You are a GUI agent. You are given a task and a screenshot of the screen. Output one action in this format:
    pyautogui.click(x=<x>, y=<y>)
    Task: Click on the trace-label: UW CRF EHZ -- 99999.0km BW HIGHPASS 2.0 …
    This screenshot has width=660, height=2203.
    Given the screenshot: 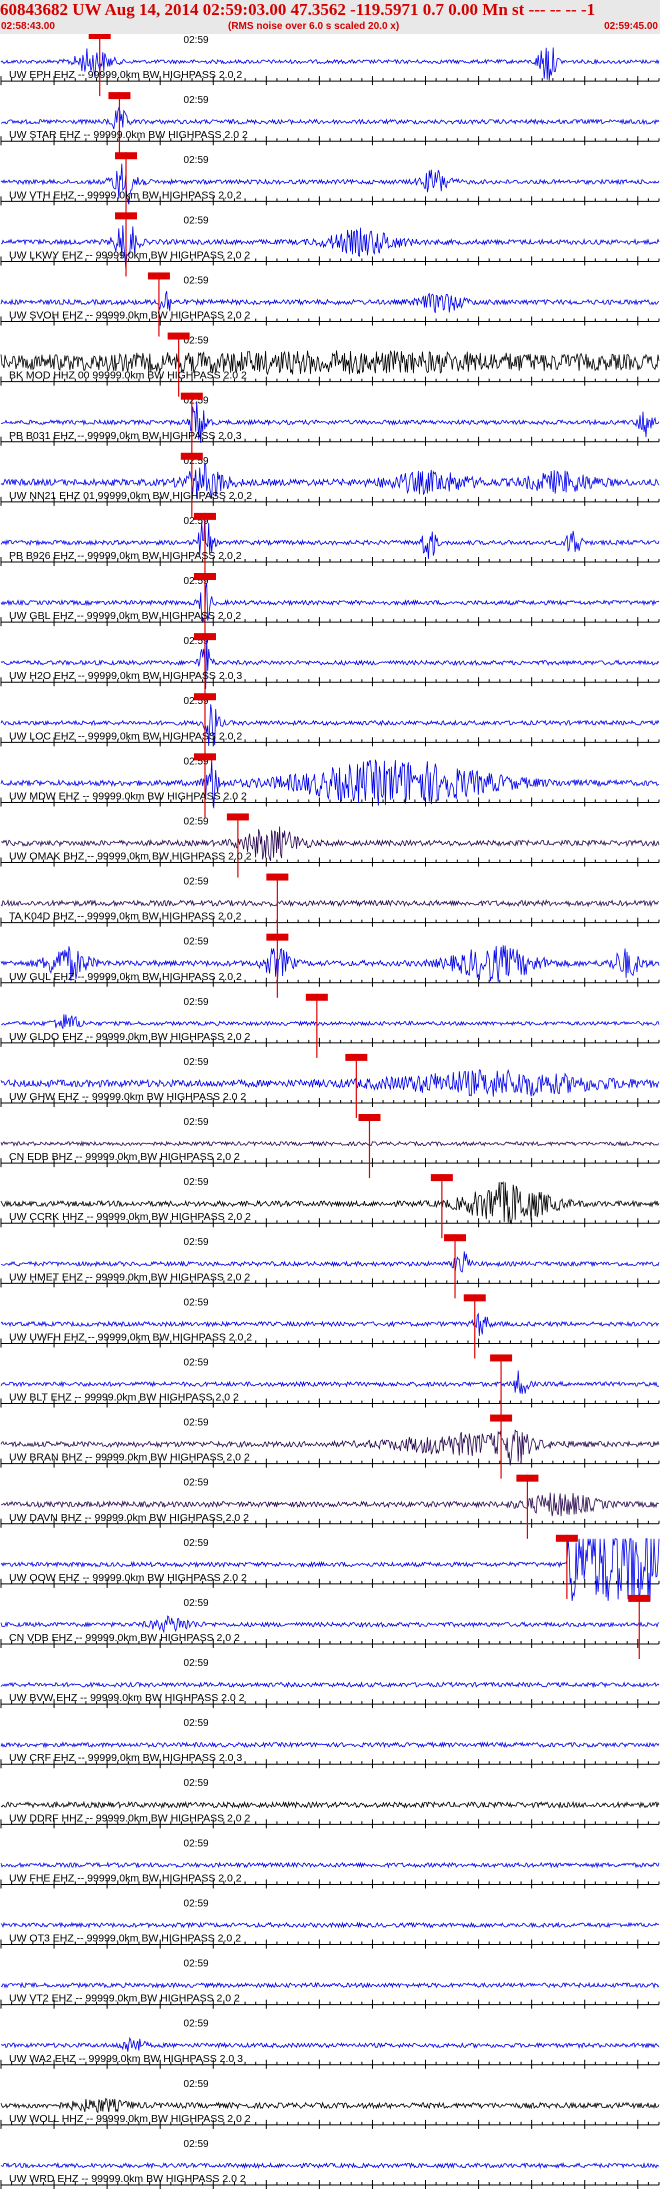 What is the action you would take?
    pyautogui.click(x=125, y=1758)
    